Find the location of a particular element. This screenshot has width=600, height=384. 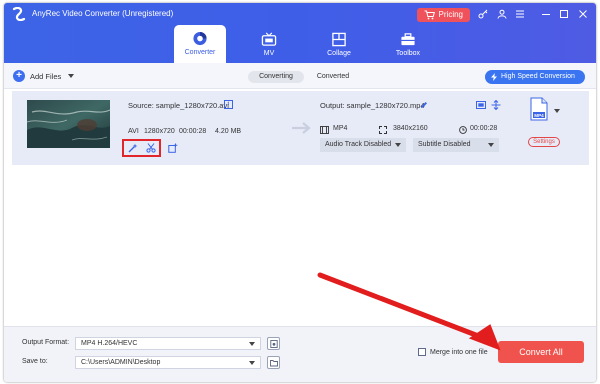

save-to-value: C:\Users\ADMIN\Desktop is located at coordinates (121, 362).